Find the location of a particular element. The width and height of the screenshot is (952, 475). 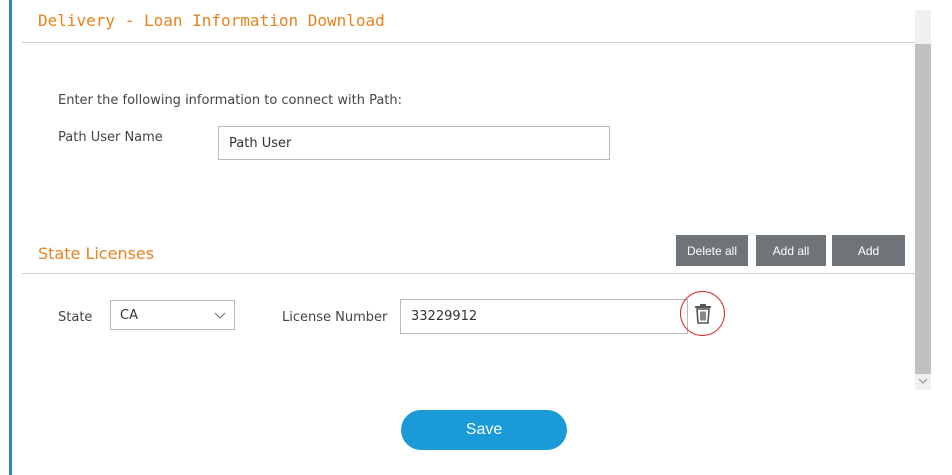

add-button: Add is located at coordinates (868, 250).